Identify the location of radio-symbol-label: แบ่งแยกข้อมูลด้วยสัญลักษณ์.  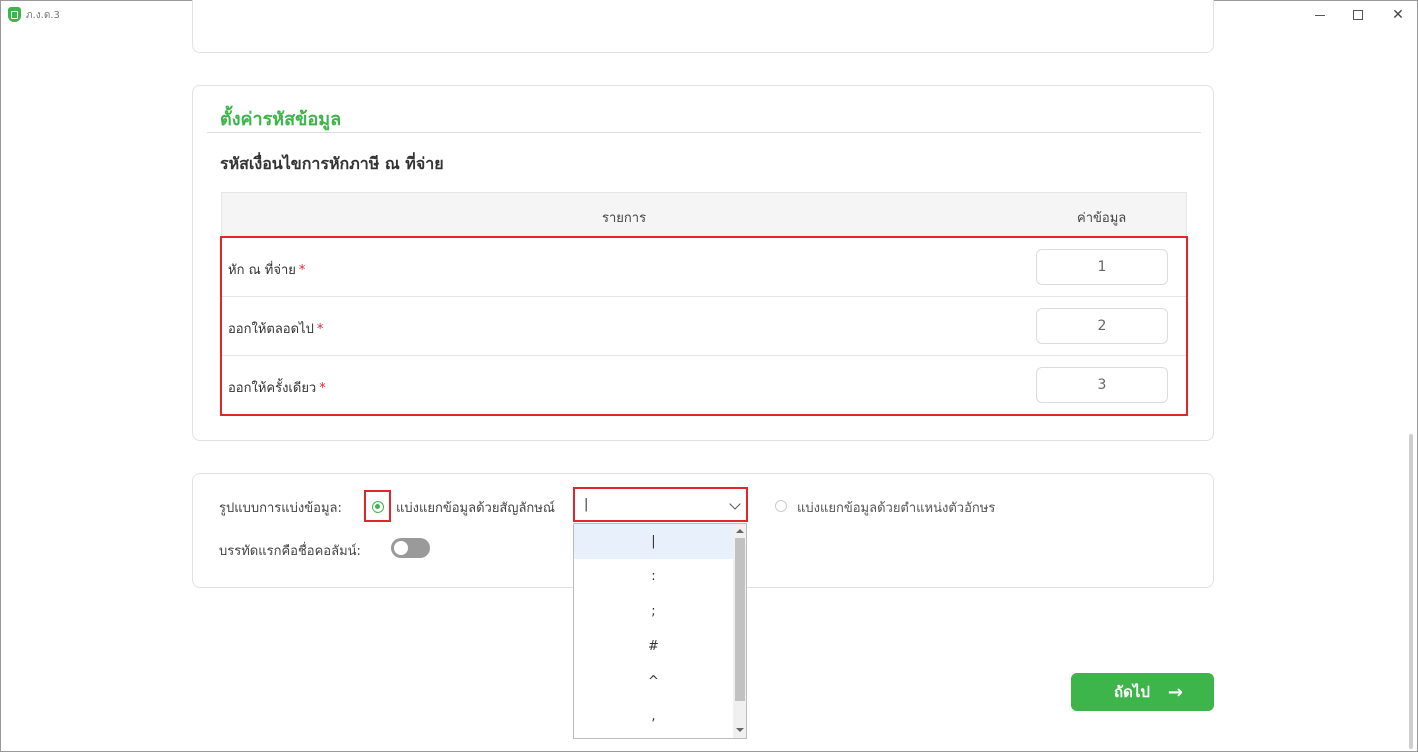
(475, 507).